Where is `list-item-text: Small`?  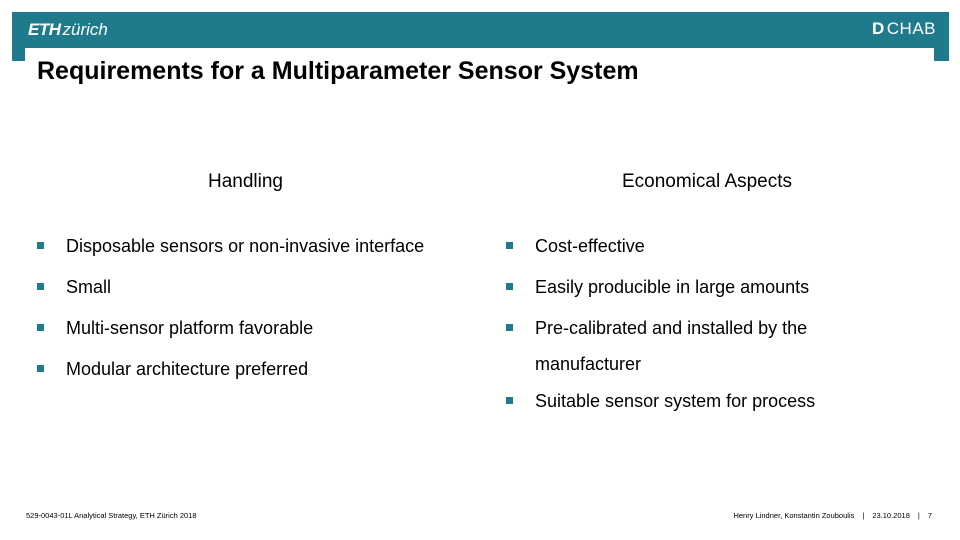
list-item-text: Small is located at coordinates (89, 287).